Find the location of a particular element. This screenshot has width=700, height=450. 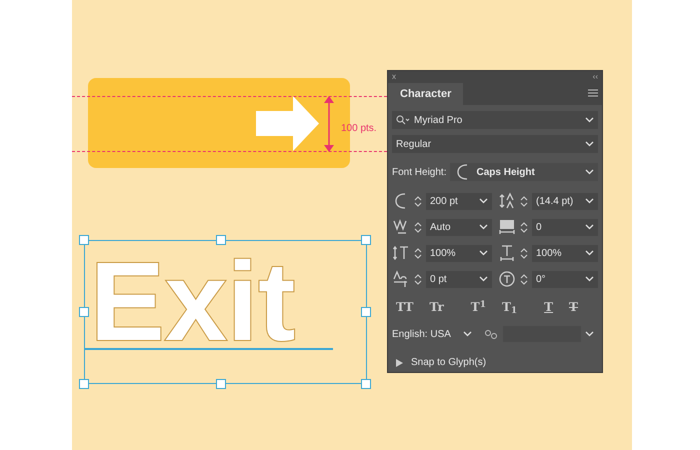

tracking-icon is located at coordinates (507, 227).